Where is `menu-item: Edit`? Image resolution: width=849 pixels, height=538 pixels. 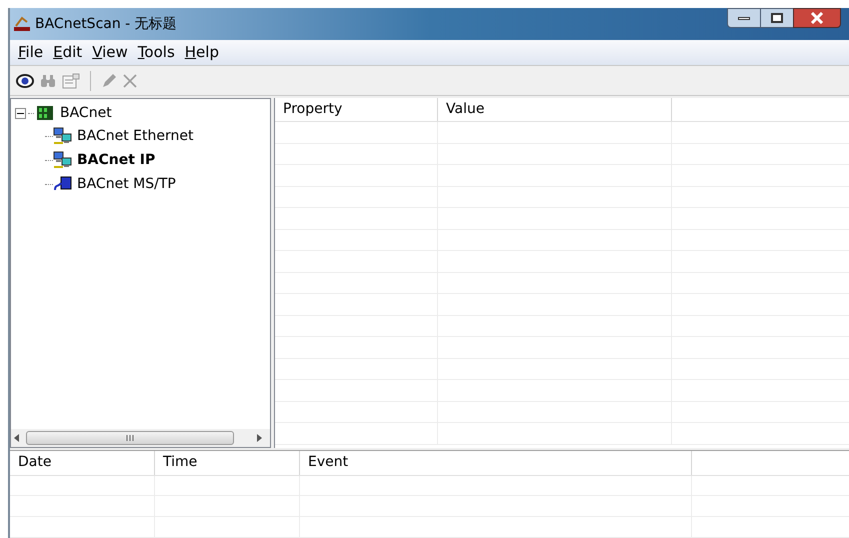
menu-item: Edit is located at coordinates (67, 52).